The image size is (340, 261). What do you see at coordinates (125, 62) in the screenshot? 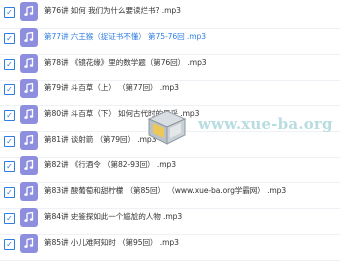
I see `list-item-title: 第78讲 《镜花缘》里的数学题（第76回） .mp3` at bounding box center [125, 62].